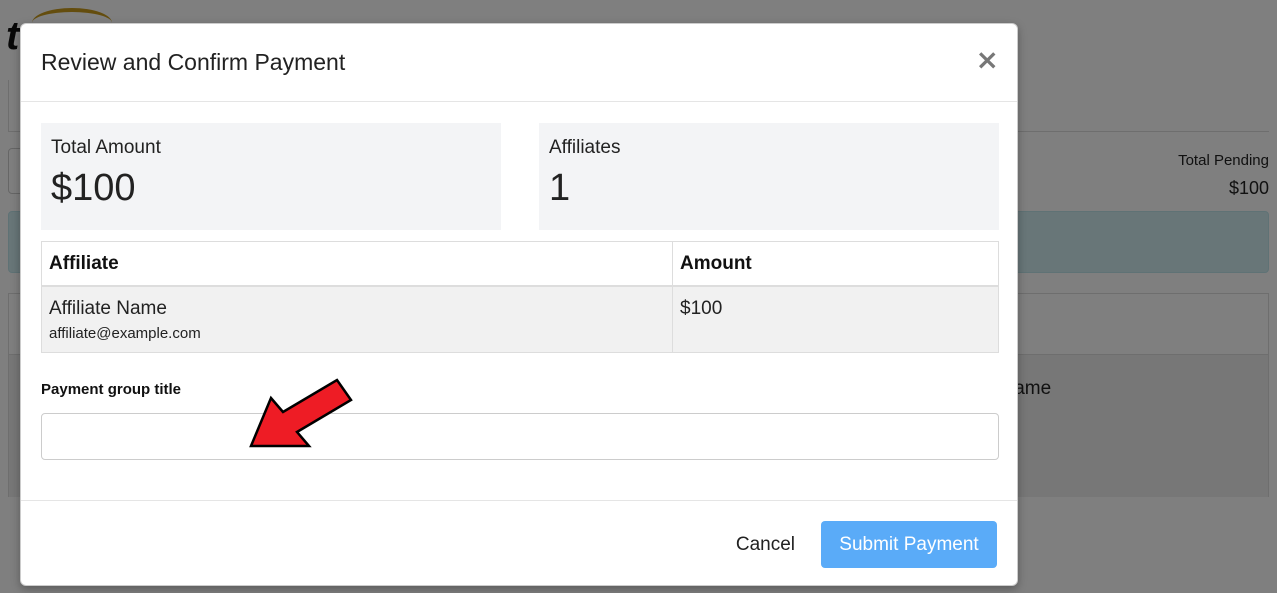  I want to click on modal-header: Review and Confirm Payment ×, so click(519, 63).